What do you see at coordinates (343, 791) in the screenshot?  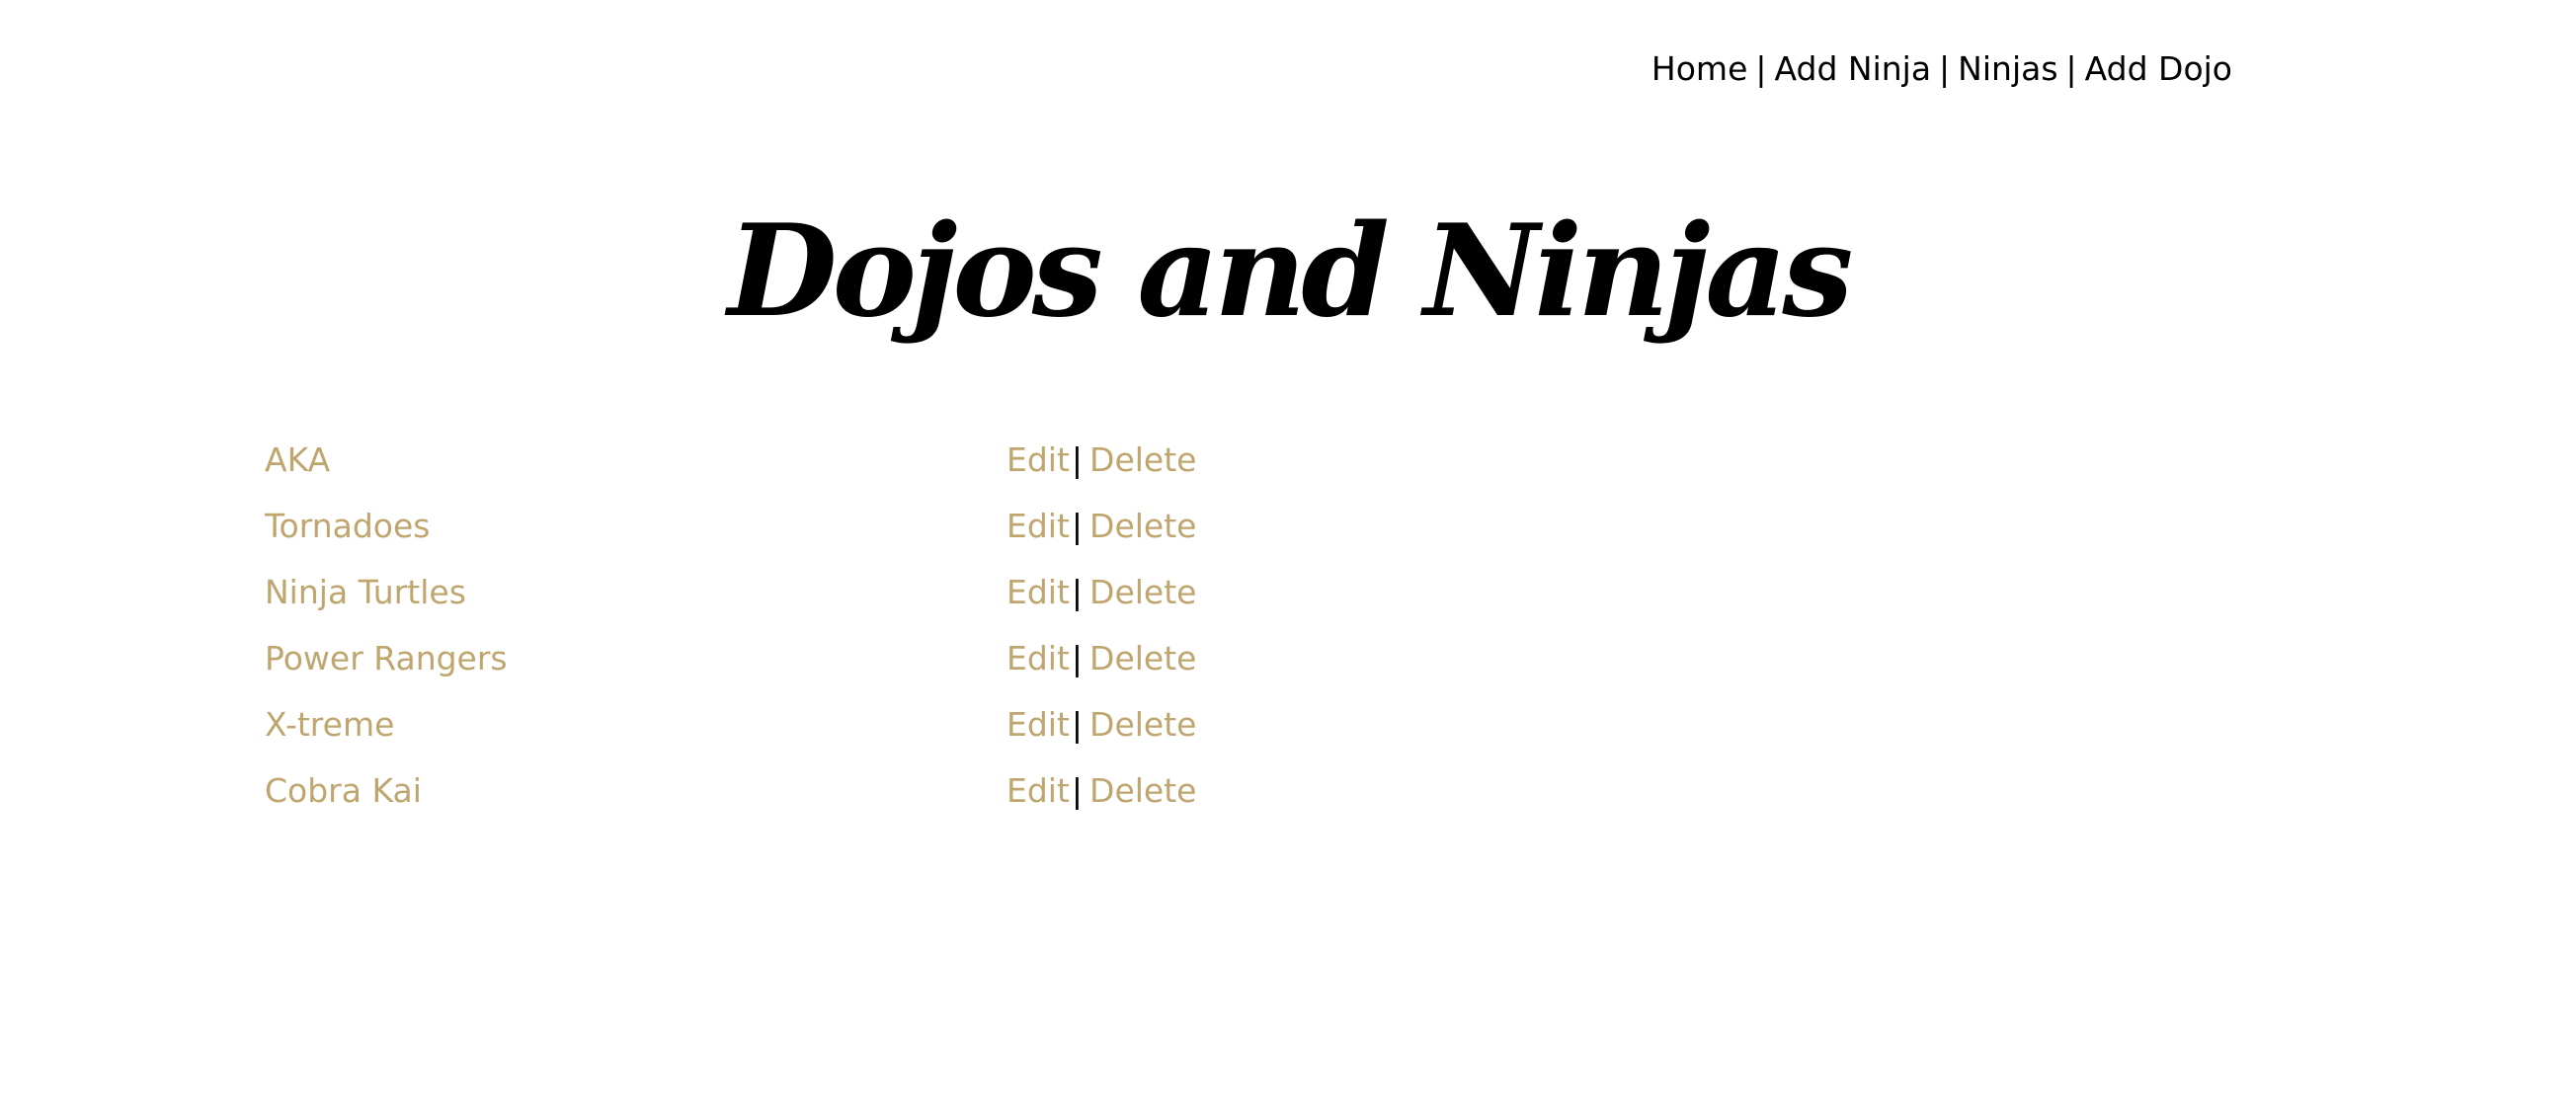 I see `dojo-name-link: Cobra Kai` at bounding box center [343, 791].